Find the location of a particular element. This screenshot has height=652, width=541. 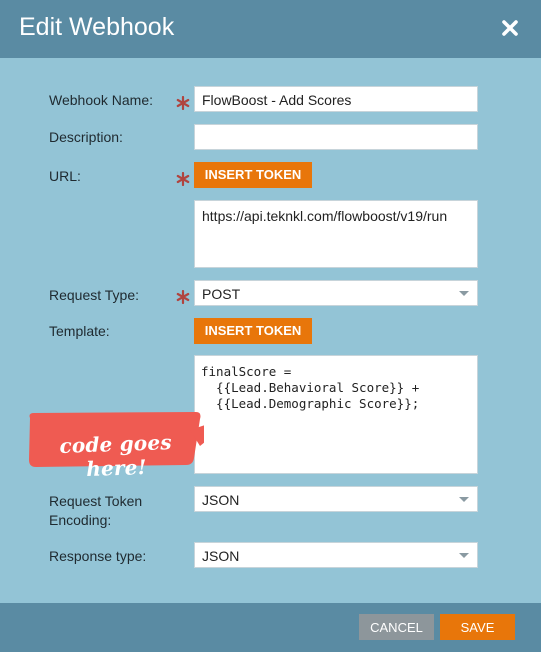

request-token-encoding-label: Request Token Encoding: is located at coordinates (95, 511).